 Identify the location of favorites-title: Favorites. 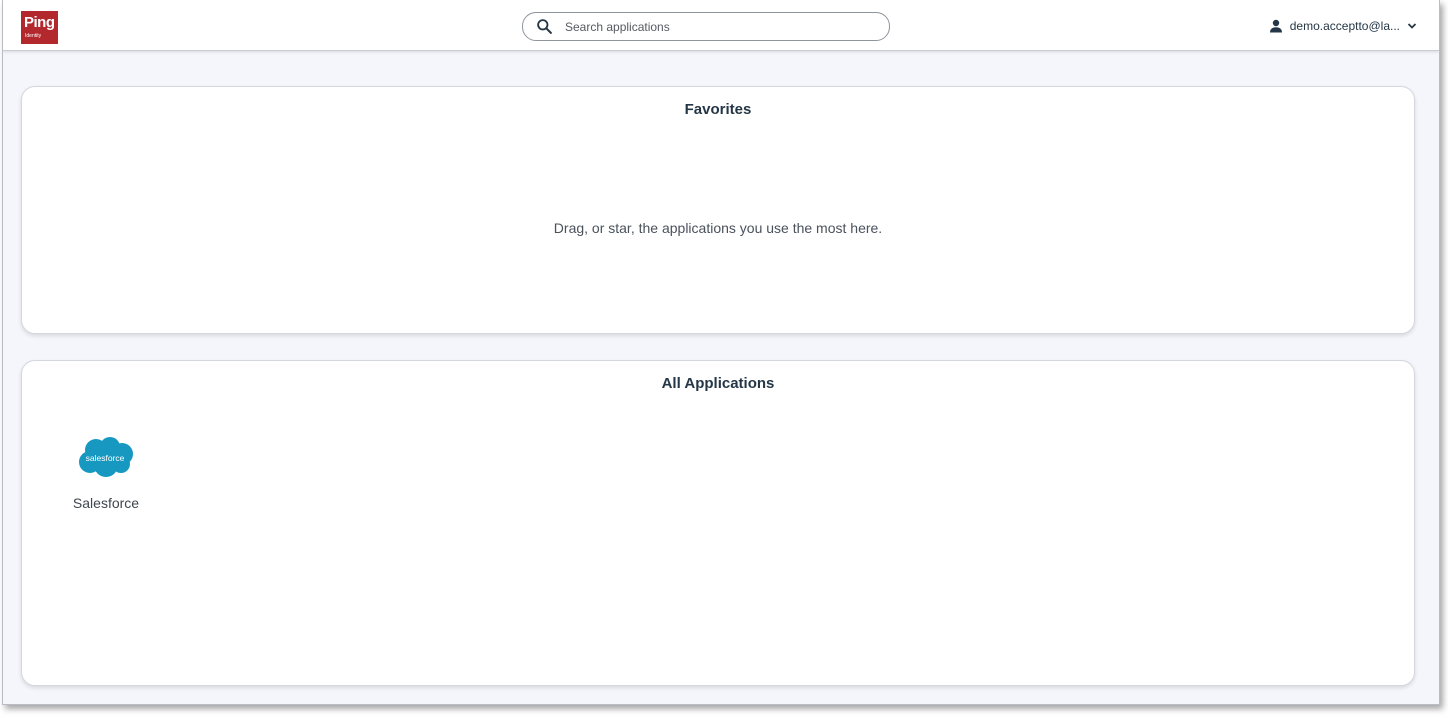
(718, 109).